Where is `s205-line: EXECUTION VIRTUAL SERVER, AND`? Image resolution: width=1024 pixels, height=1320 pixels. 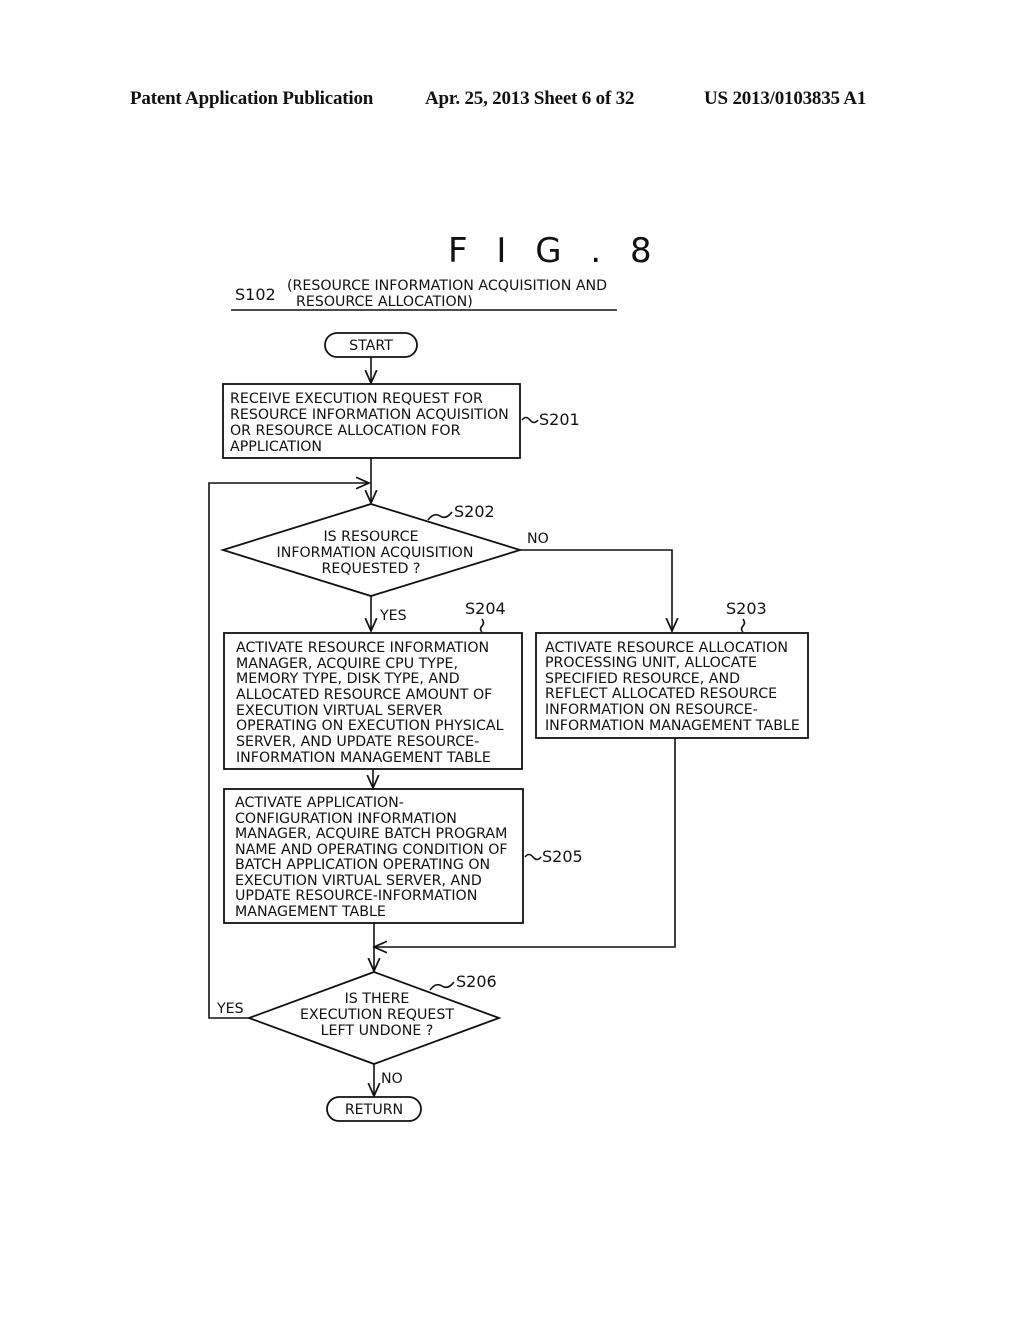 s205-line: EXECUTION VIRTUAL SERVER, AND is located at coordinates (358, 881).